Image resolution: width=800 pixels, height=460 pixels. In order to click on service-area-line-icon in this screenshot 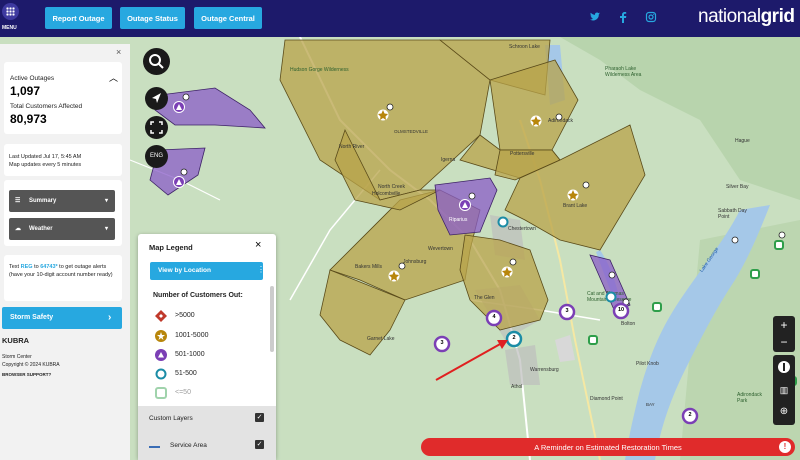, I will do `click(154, 447)`.